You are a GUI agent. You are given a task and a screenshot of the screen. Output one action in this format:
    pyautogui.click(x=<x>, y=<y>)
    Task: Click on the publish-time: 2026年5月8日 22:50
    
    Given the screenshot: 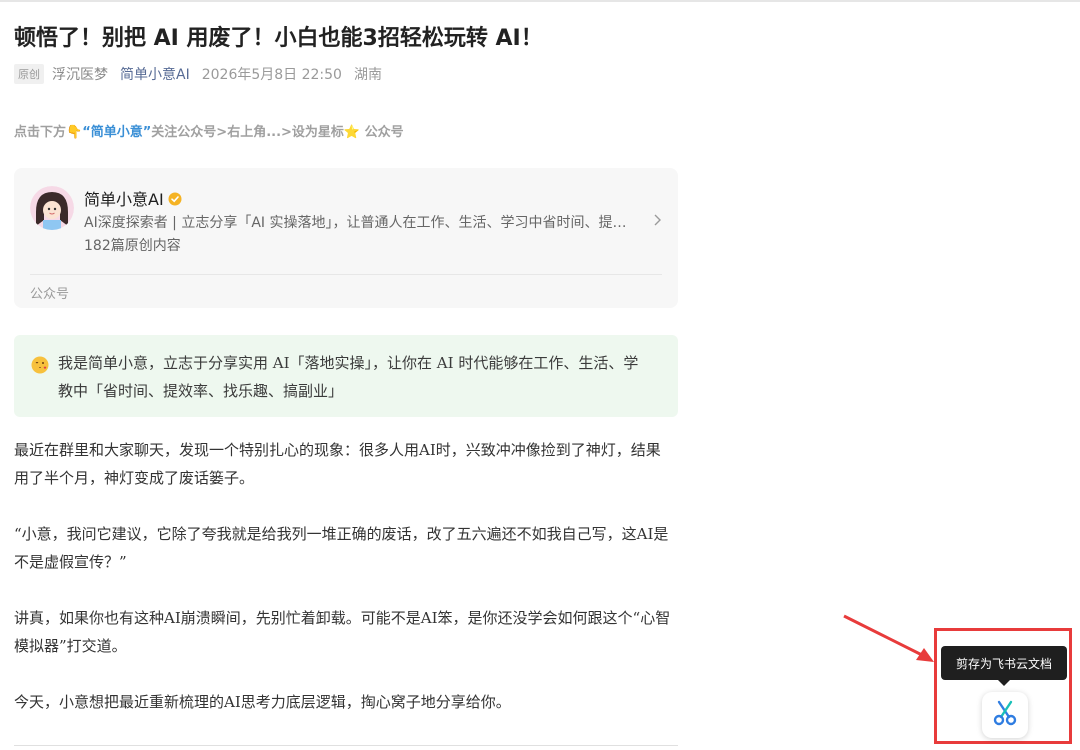 What is the action you would take?
    pyautogui.click(x=271, y=75)
    